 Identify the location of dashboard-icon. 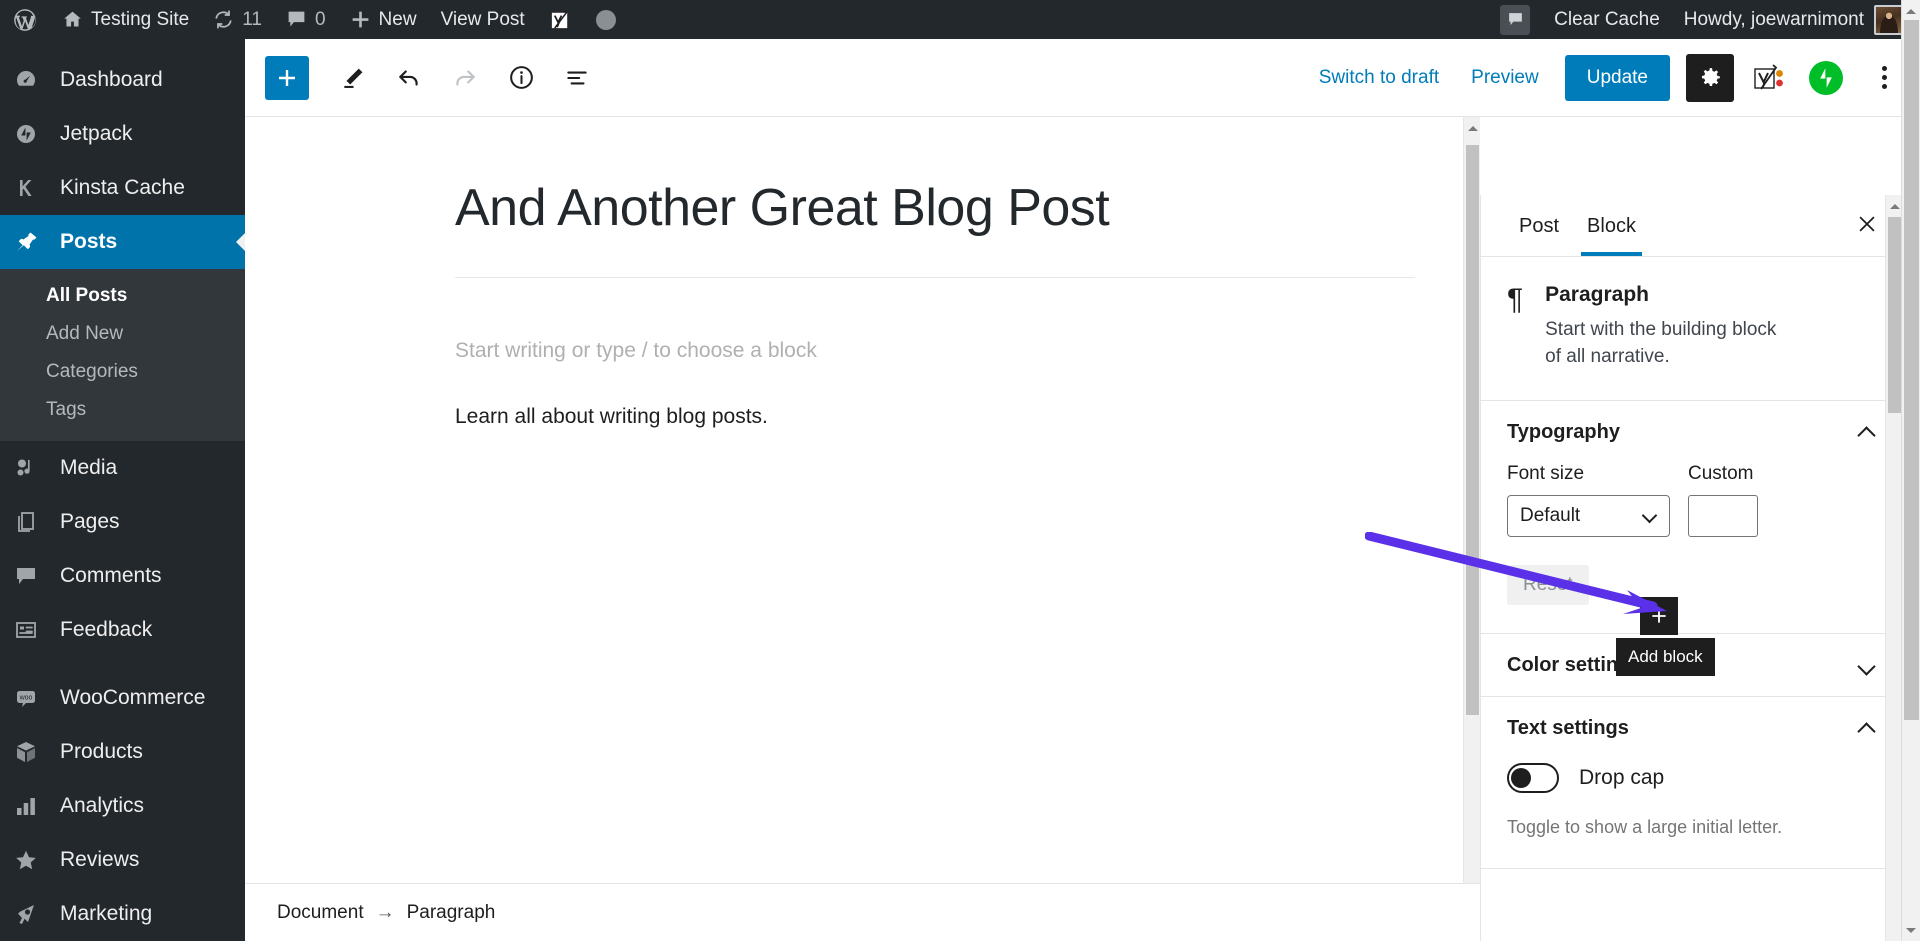
(34, 80).